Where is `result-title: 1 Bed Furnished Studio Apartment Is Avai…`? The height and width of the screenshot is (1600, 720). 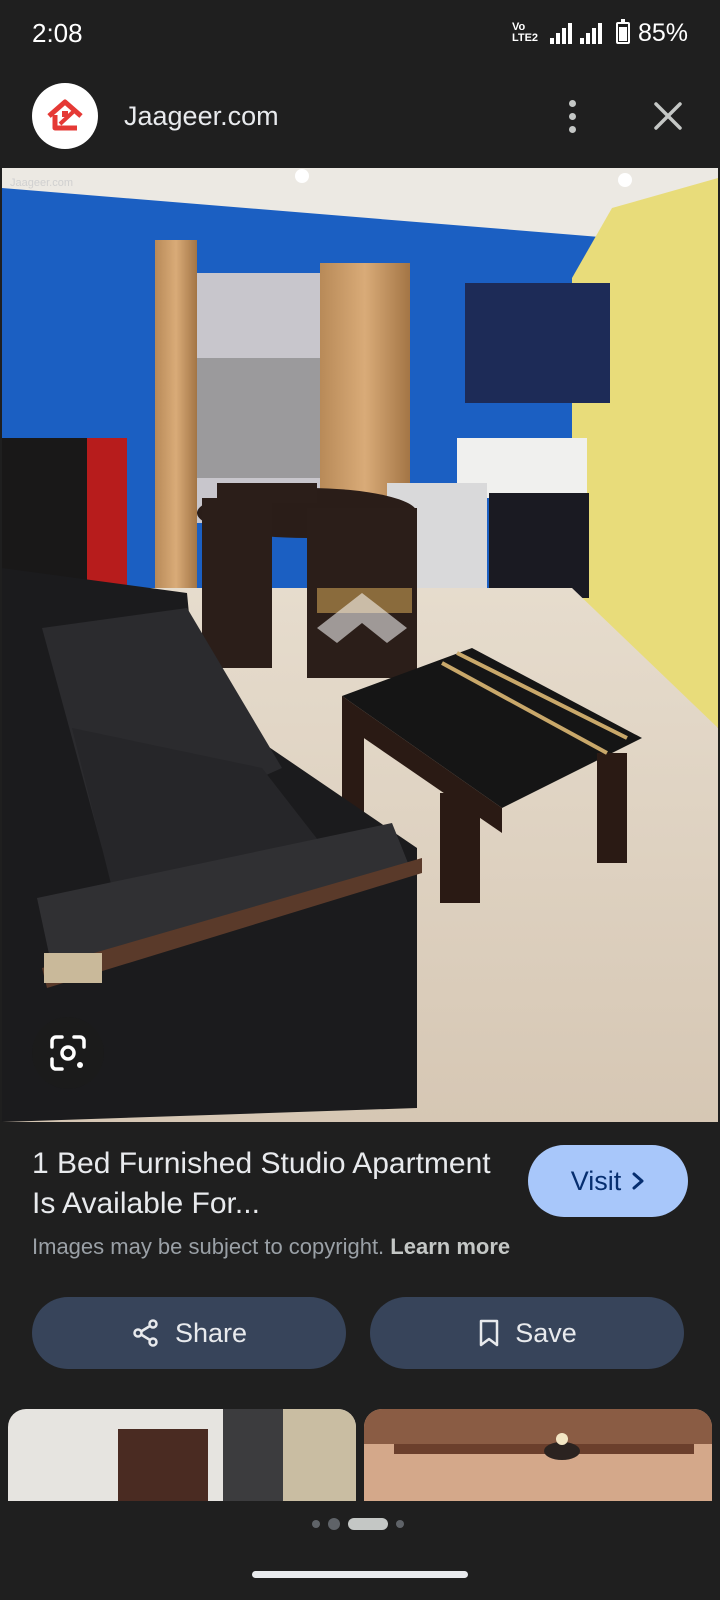
result-title: 1 Bed Furnished Studio Apartment Is Avai… is located at coordinates (262, 1184).